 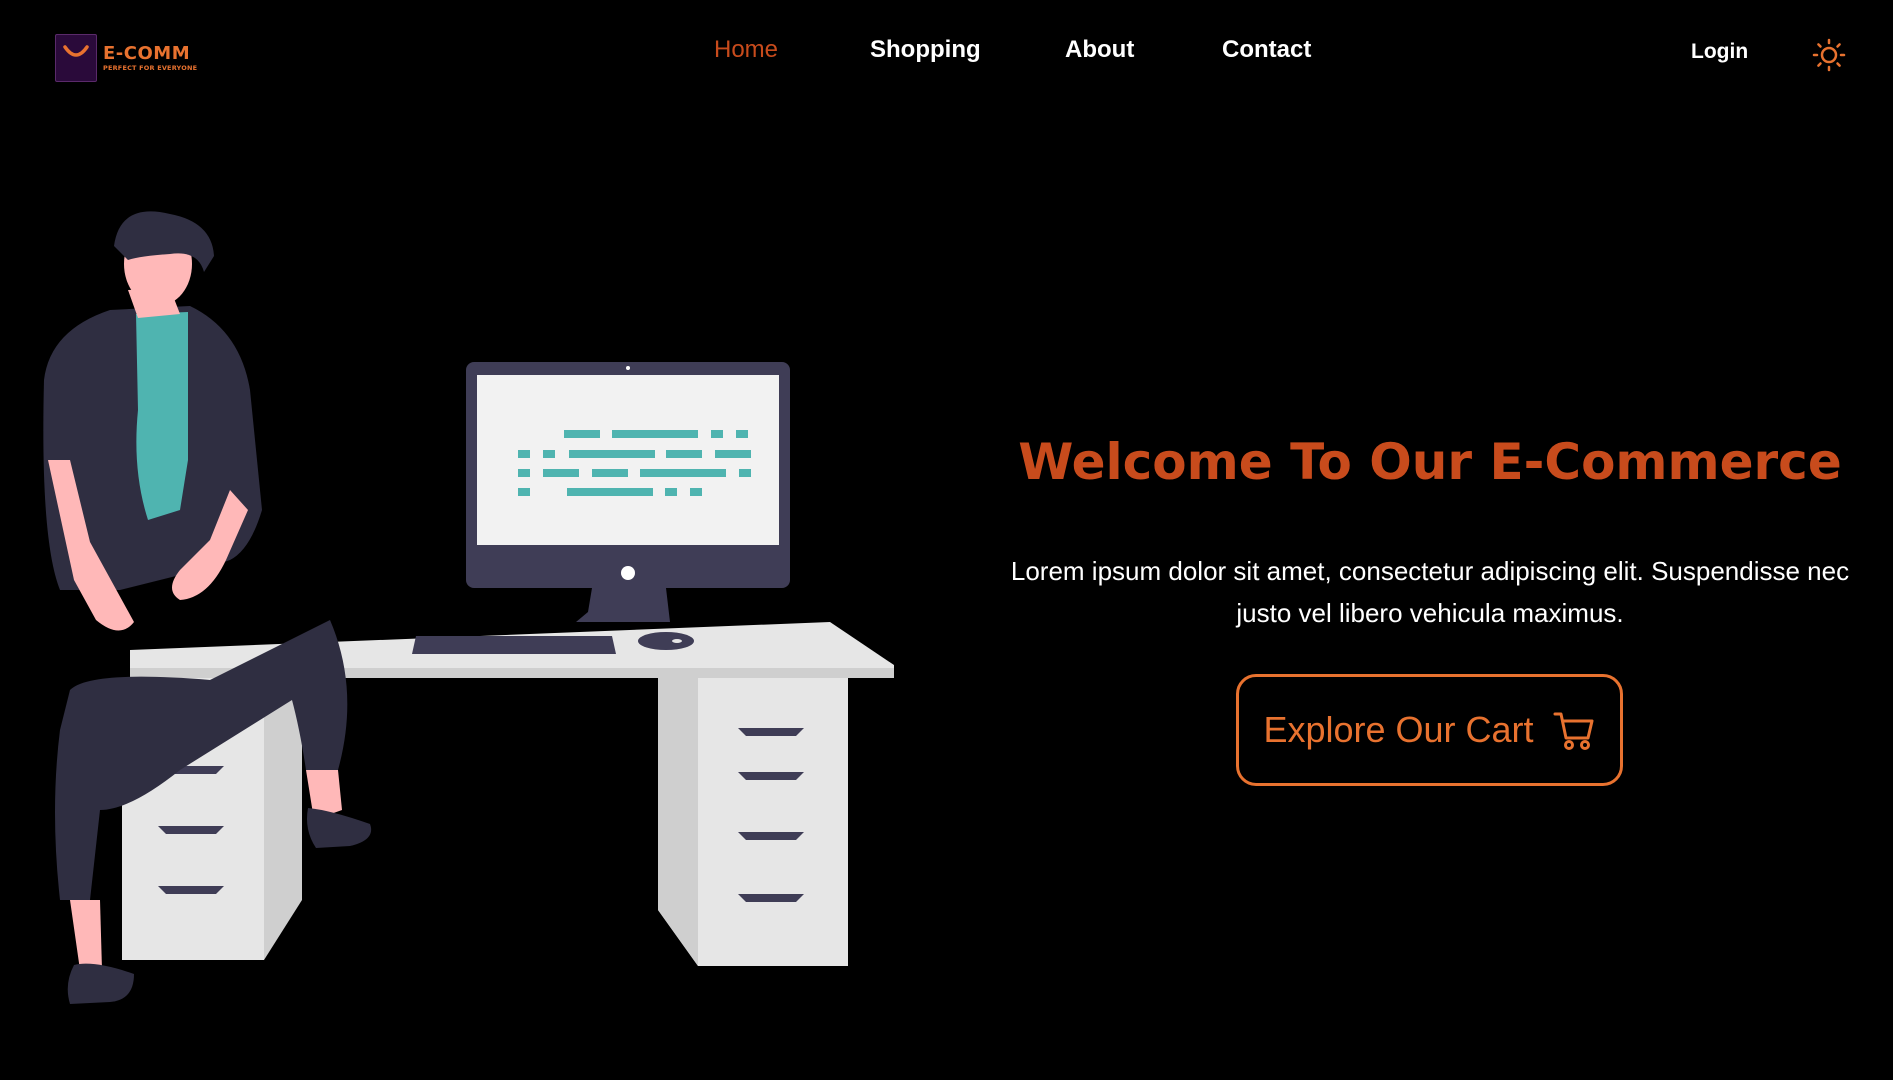 I want to click on nav-home-link: Home, so click(x=746, y=50).